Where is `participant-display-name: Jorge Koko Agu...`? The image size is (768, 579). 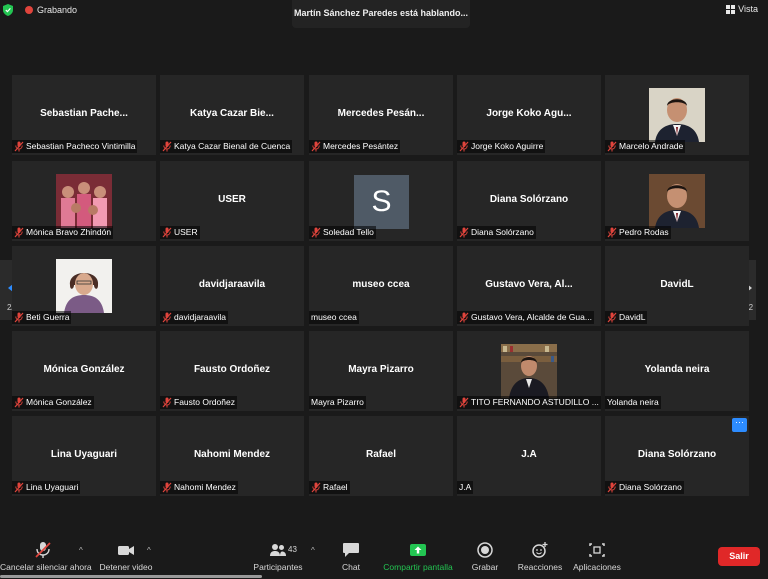 participant-display-name: Jorge Koko Agu... is located at coordinates (529, 113).